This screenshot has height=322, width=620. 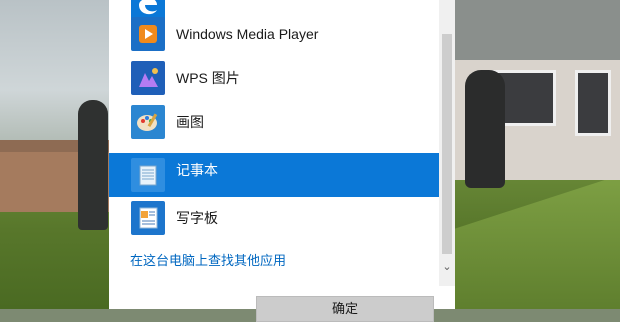 I want to click on ok-button: 确定, so click(x=345, y=309).